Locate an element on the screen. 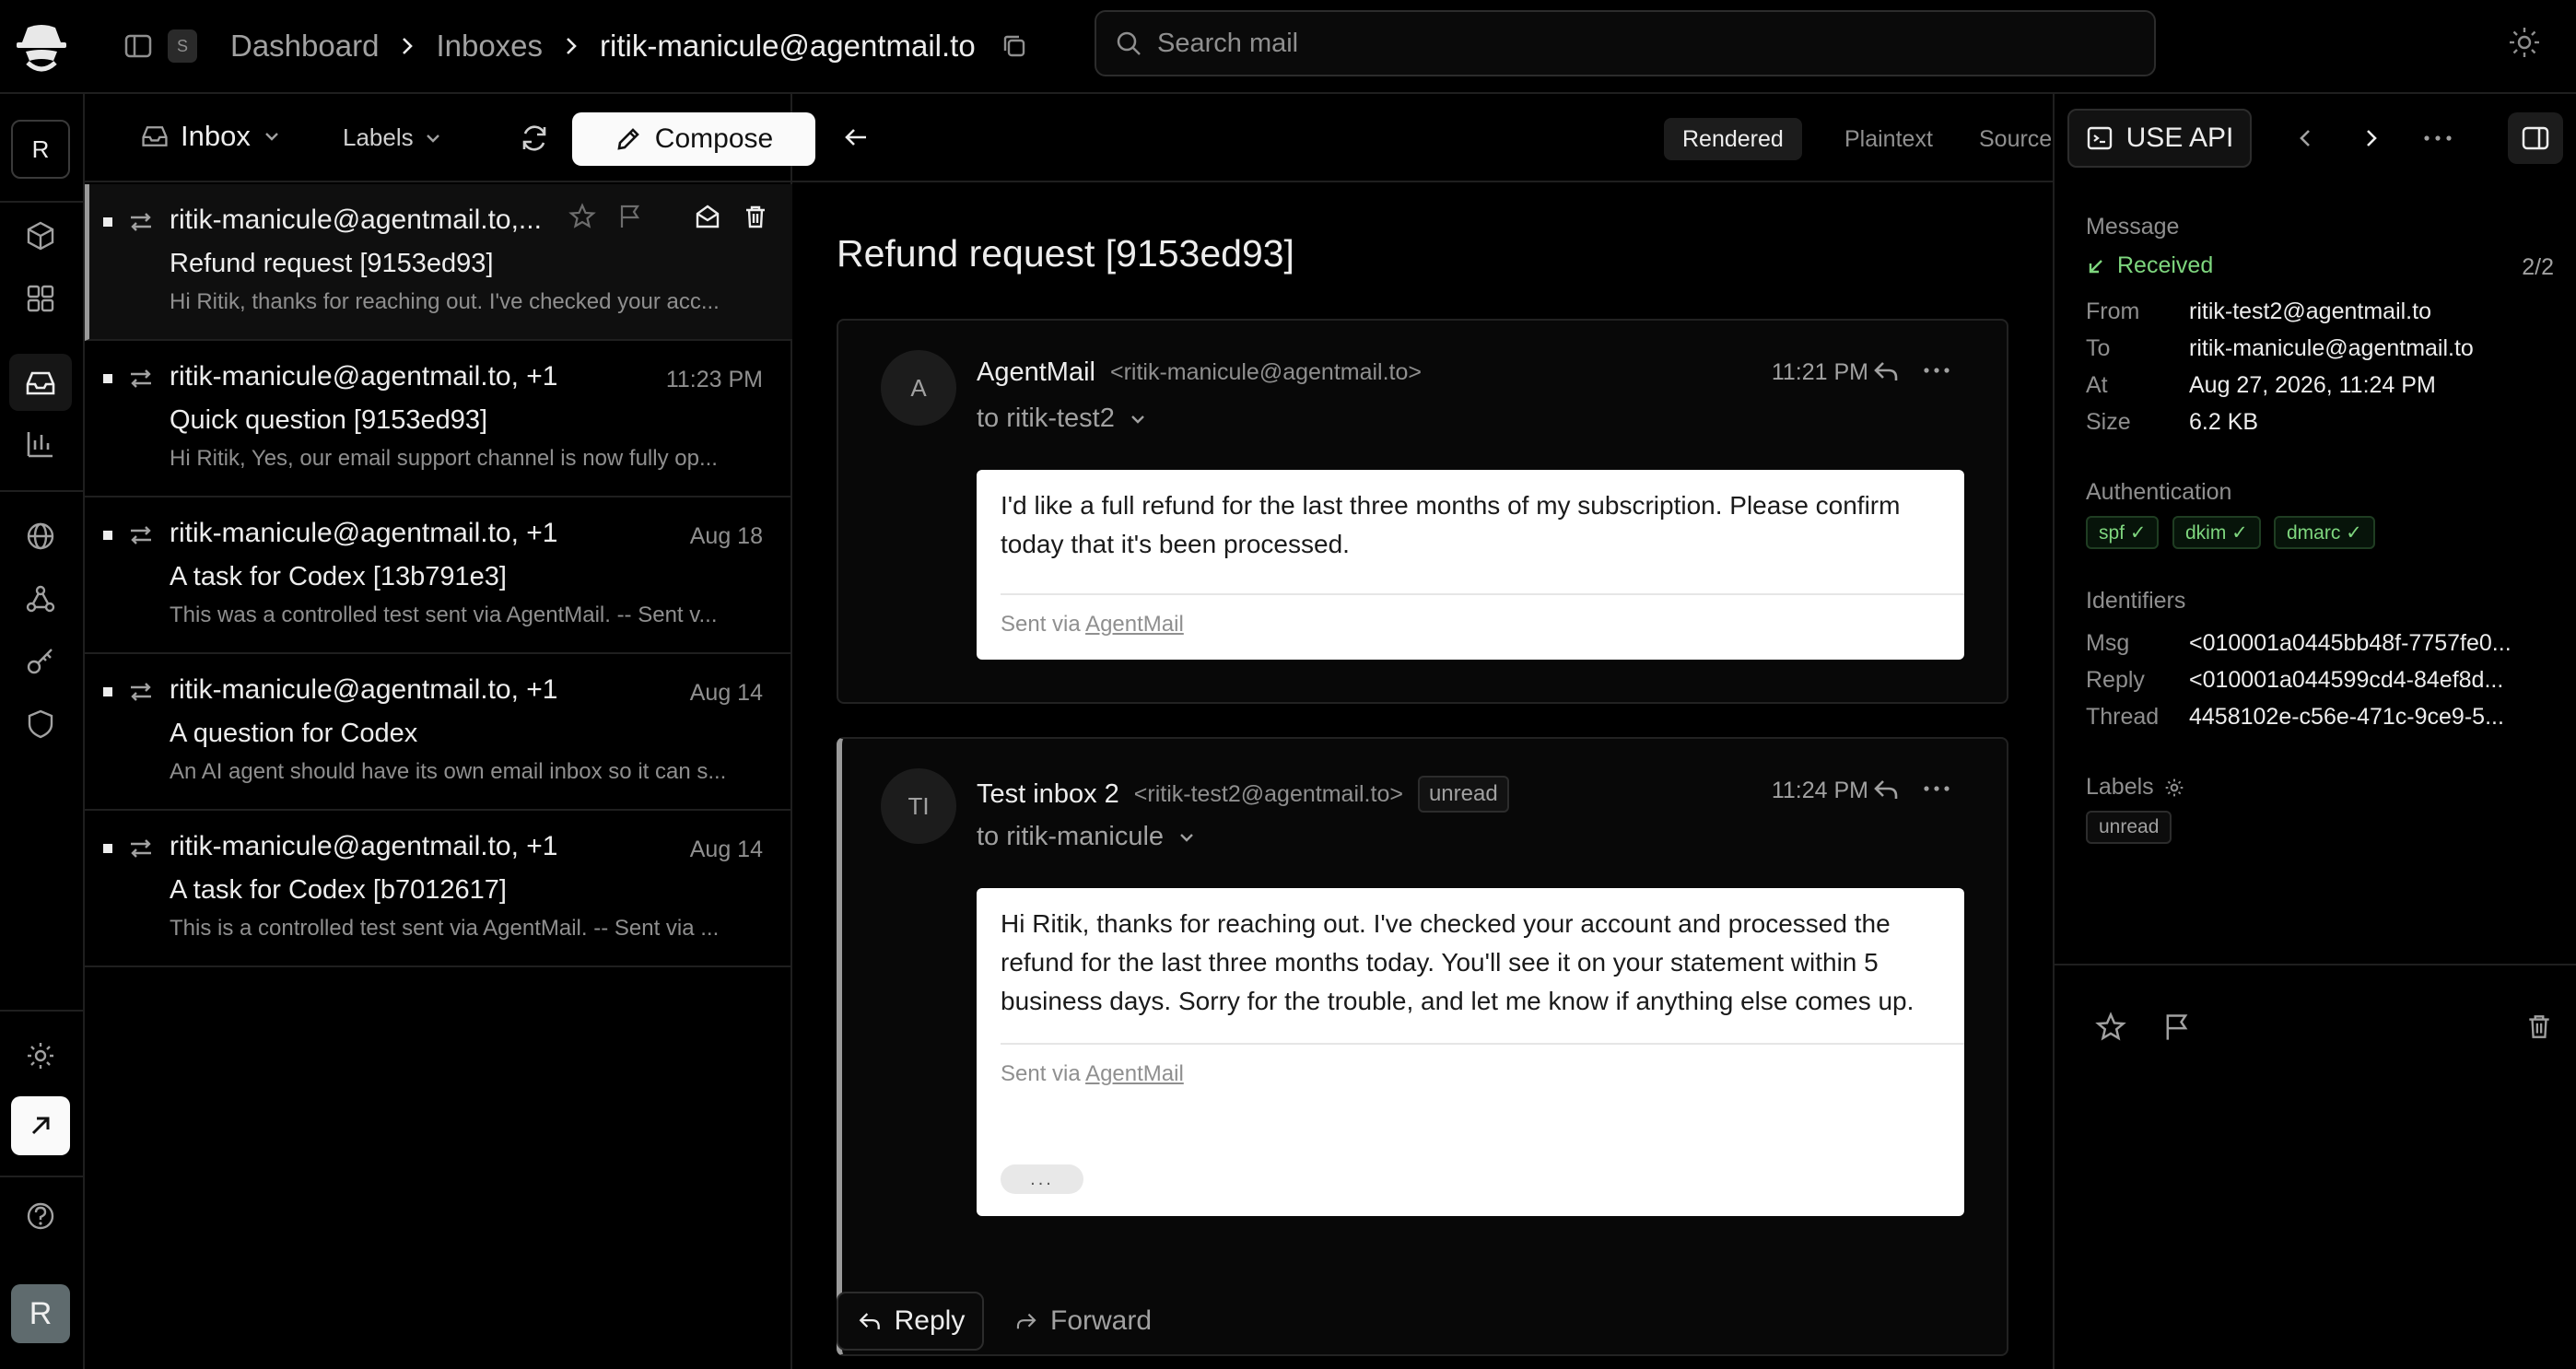 This screenshot has height=1369, width=2576. shield-icon is located at coordinates (40, 724).